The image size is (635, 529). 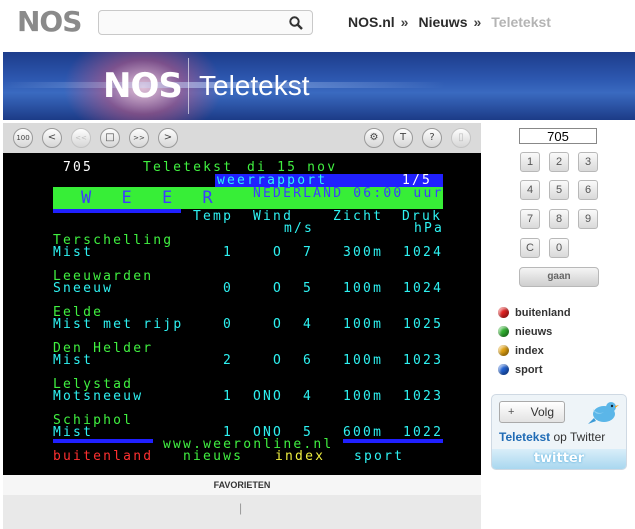 I want to click on key-clear: C, so click(x=530, y=248).